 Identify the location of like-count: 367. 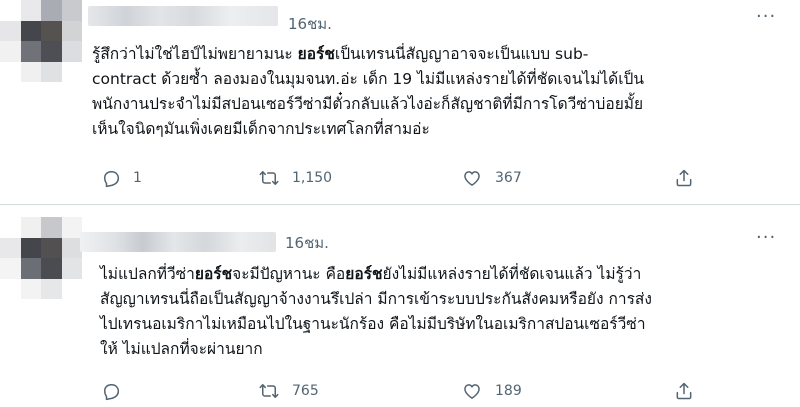
(508, 178).